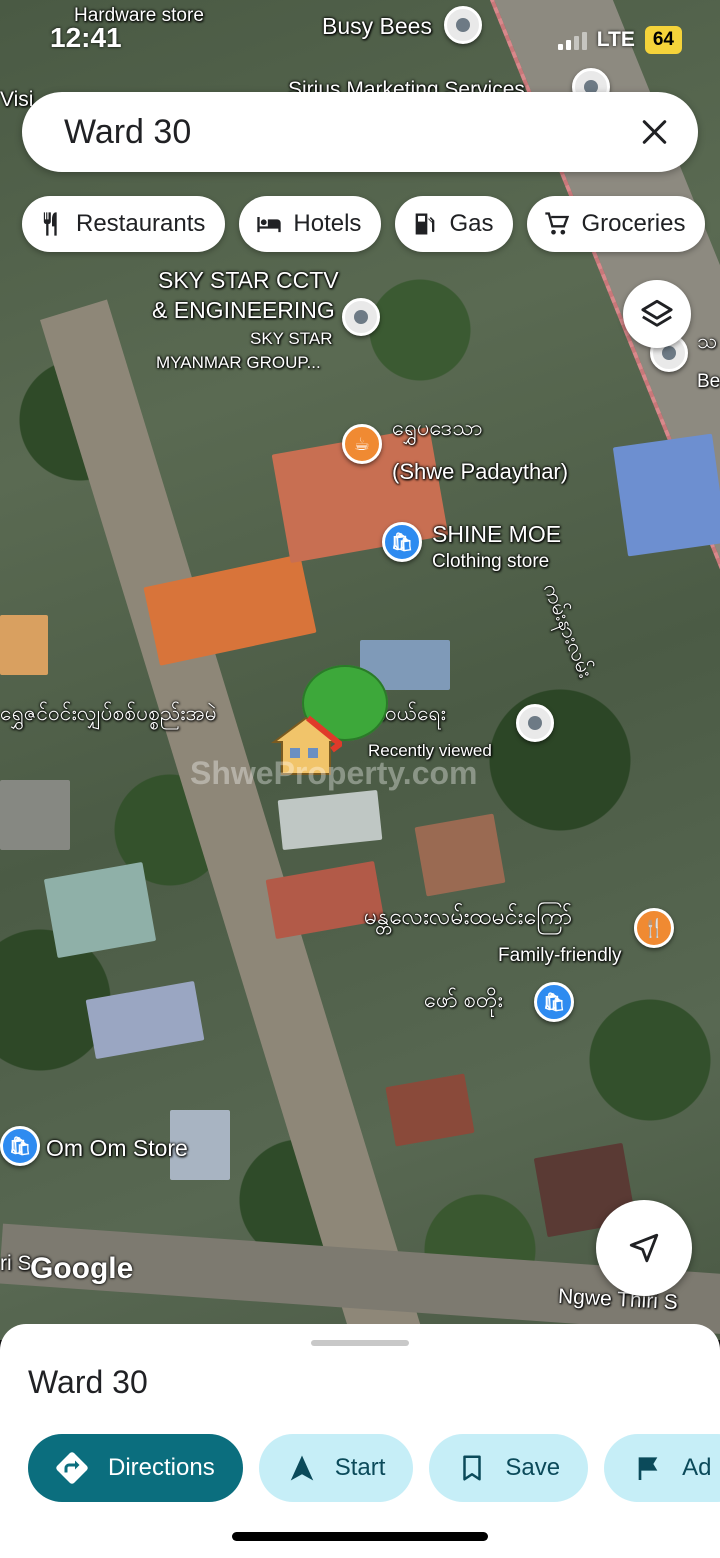 Image resolution: width=720 pixels, height=1558 pixels. I want to click on map-label-shine-moe: SHINE MOE, so click(497, 534).